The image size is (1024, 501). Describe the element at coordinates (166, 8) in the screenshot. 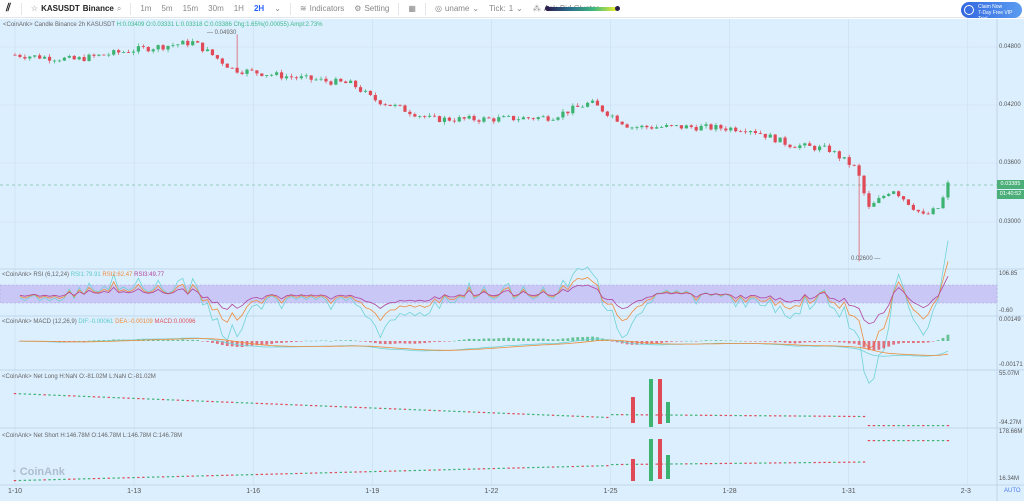

I see `interval-5m: 5m` at that location.